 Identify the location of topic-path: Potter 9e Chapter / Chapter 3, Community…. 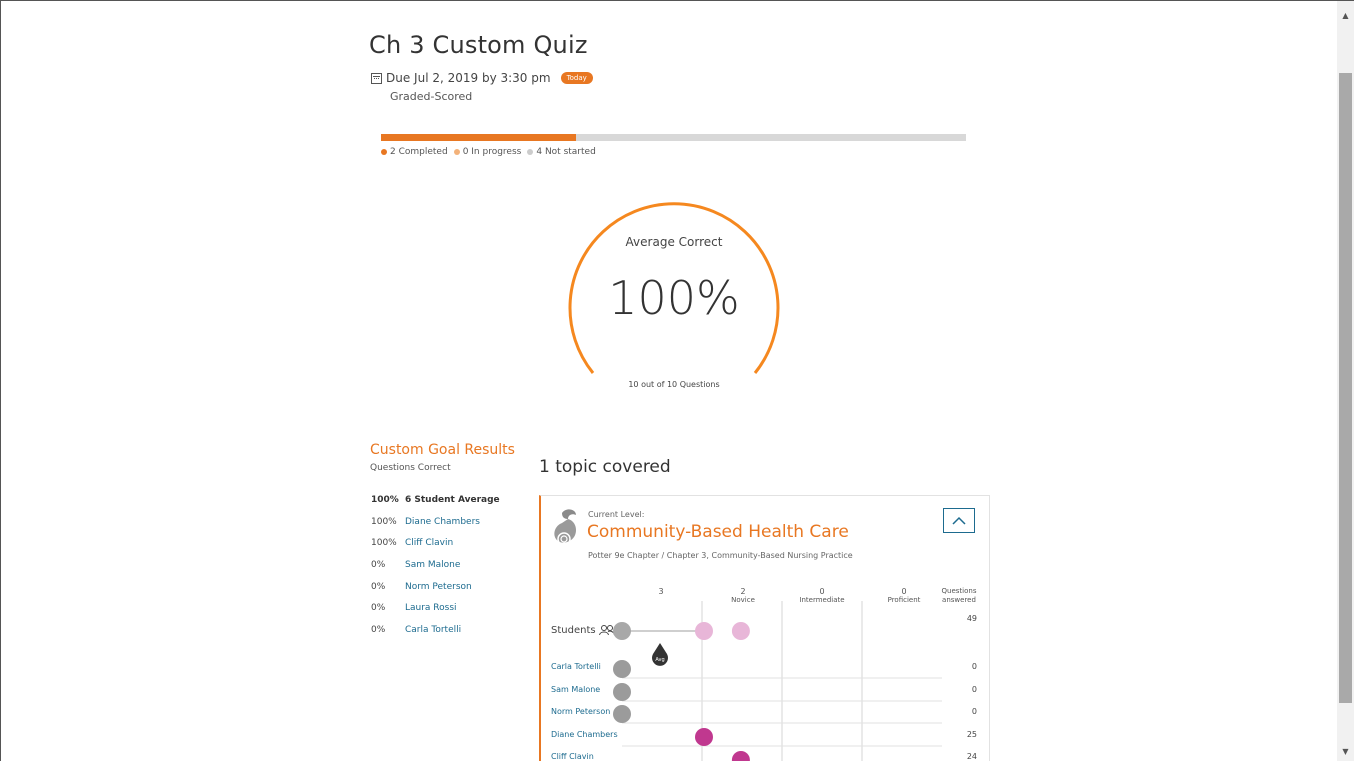
(720, 555).